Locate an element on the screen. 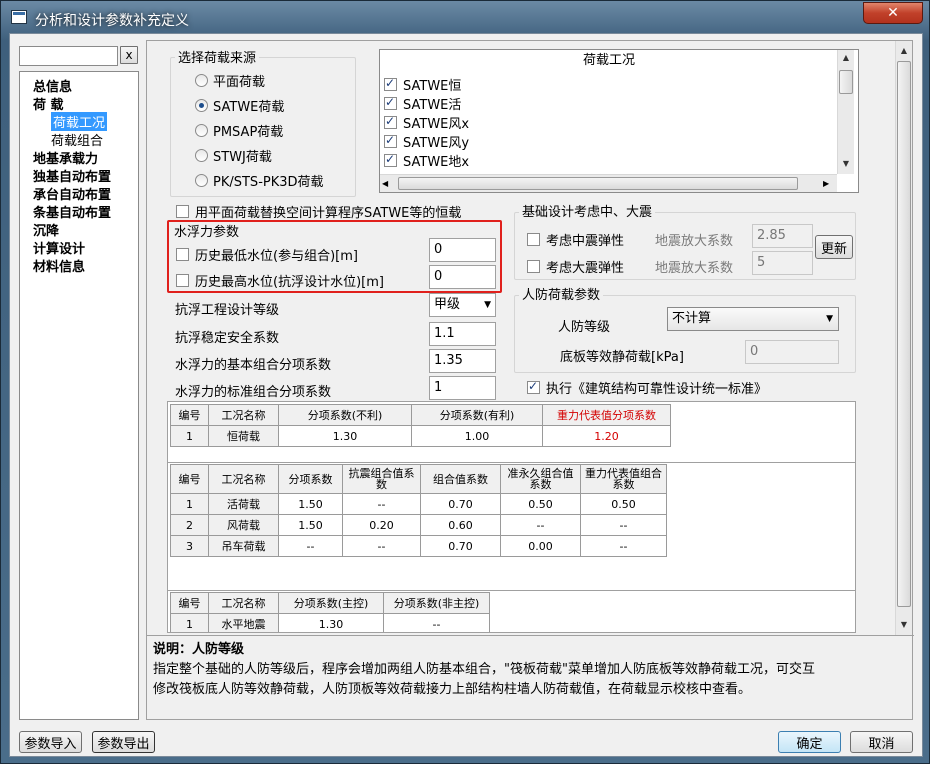  tree-item-load-cases: 荷载工况 is located at coordinates (79, 121).